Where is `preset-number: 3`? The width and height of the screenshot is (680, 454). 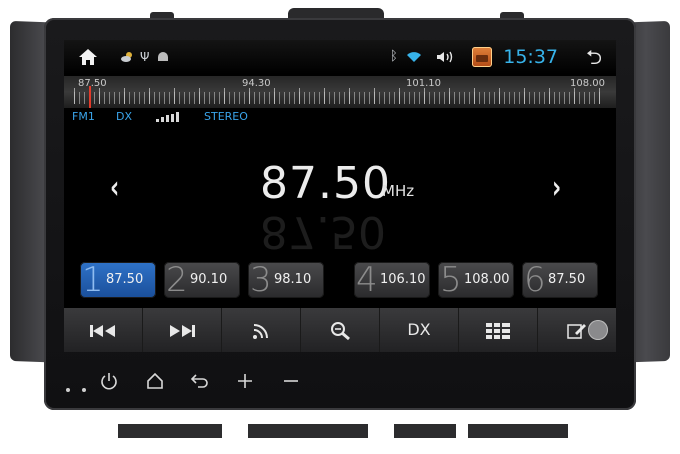
preset-number: 3 is located at coordinates (261, 280).